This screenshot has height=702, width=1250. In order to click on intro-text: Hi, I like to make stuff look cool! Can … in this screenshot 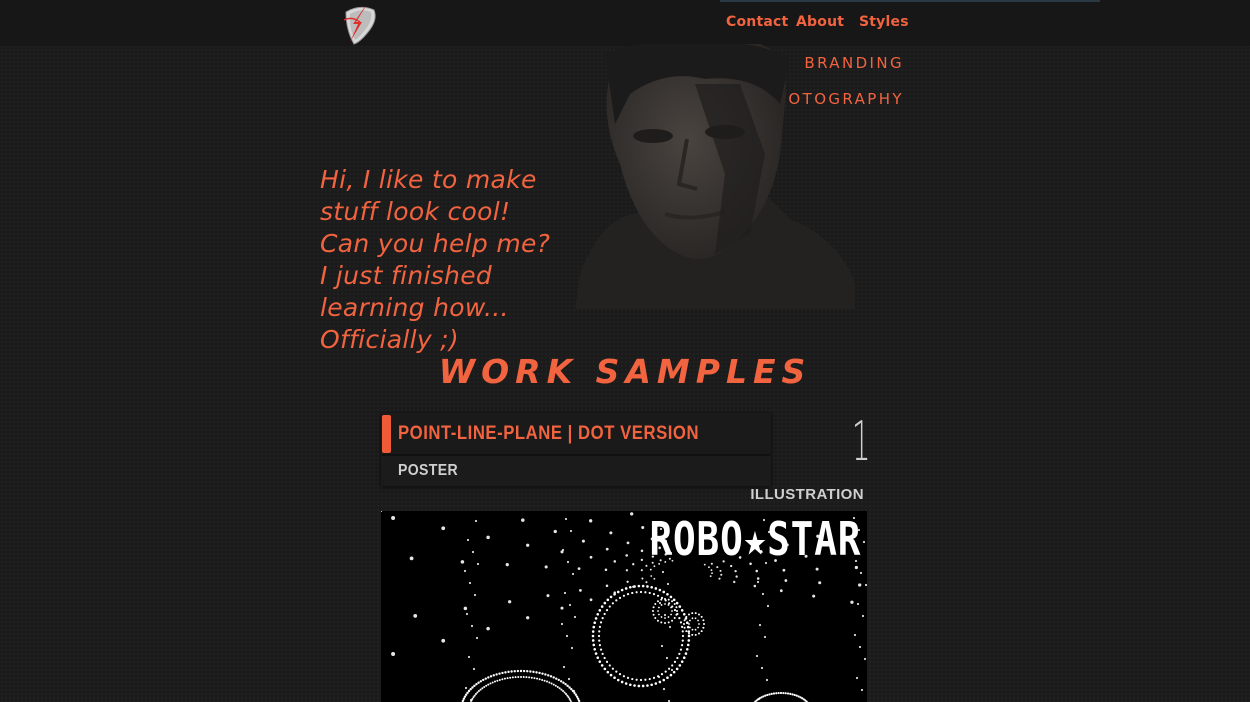, I will do `click(435, 259)`.